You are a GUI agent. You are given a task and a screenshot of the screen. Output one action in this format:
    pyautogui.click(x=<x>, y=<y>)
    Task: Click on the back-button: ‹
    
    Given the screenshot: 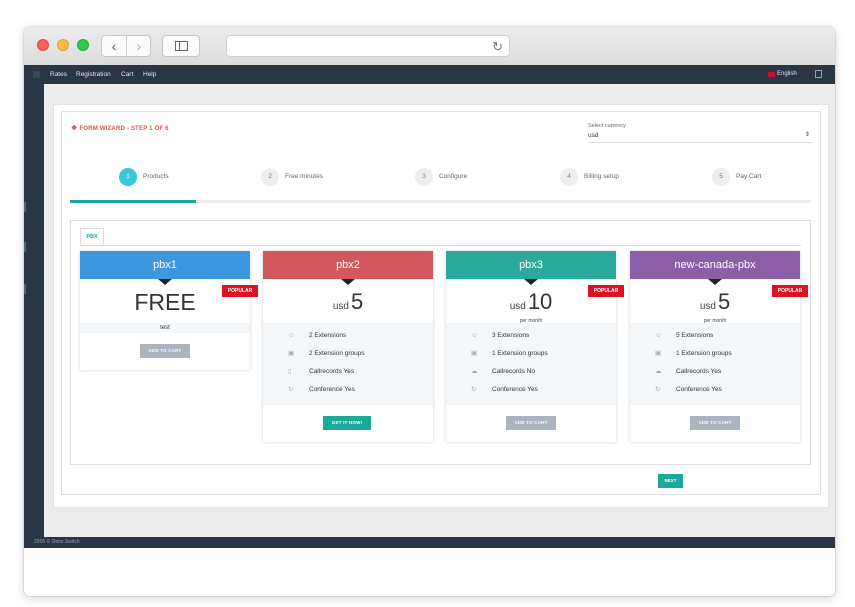 What is the action you would take?
    pyautogui.click(x=114, y=46)
    